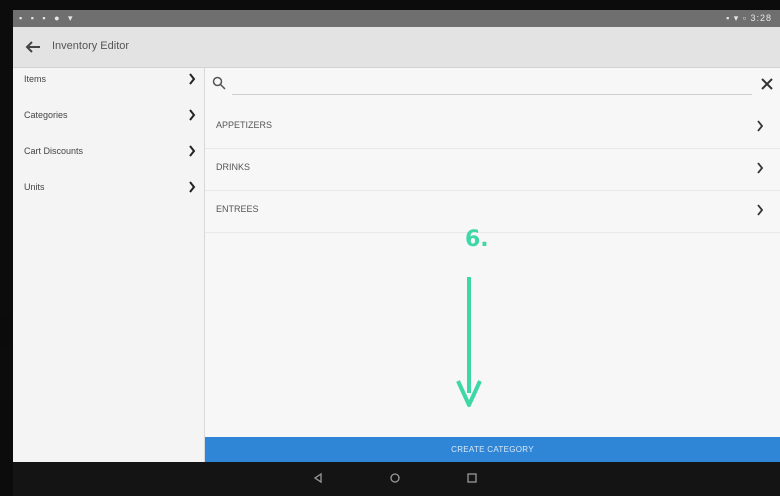 The image size is (780, 496). Describe the element at coordinates (469, 342) in the screenshot. I see `arrow-down-icon` at that location.